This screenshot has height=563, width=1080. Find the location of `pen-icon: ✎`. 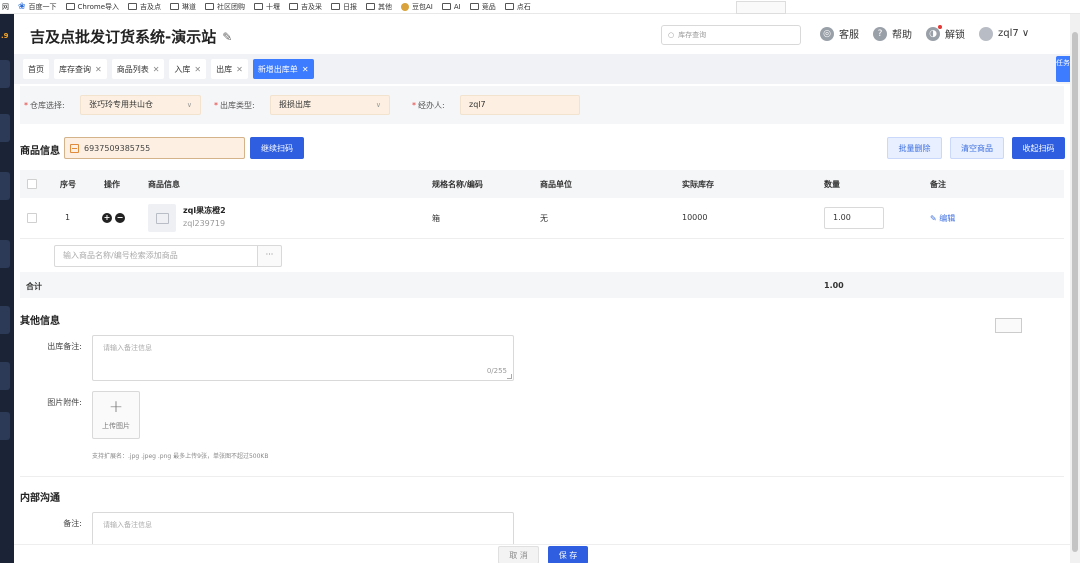

pen-icon: ✎ is located at coordinates (935, 218).